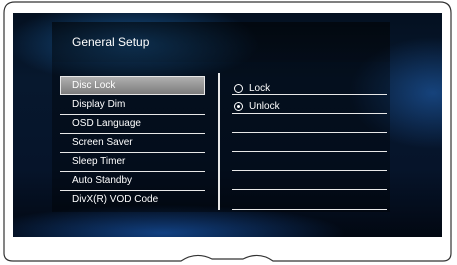 The height and width of the screenshot is (265, 457). I want to click on page-title: General Setup, so click(111, 42).